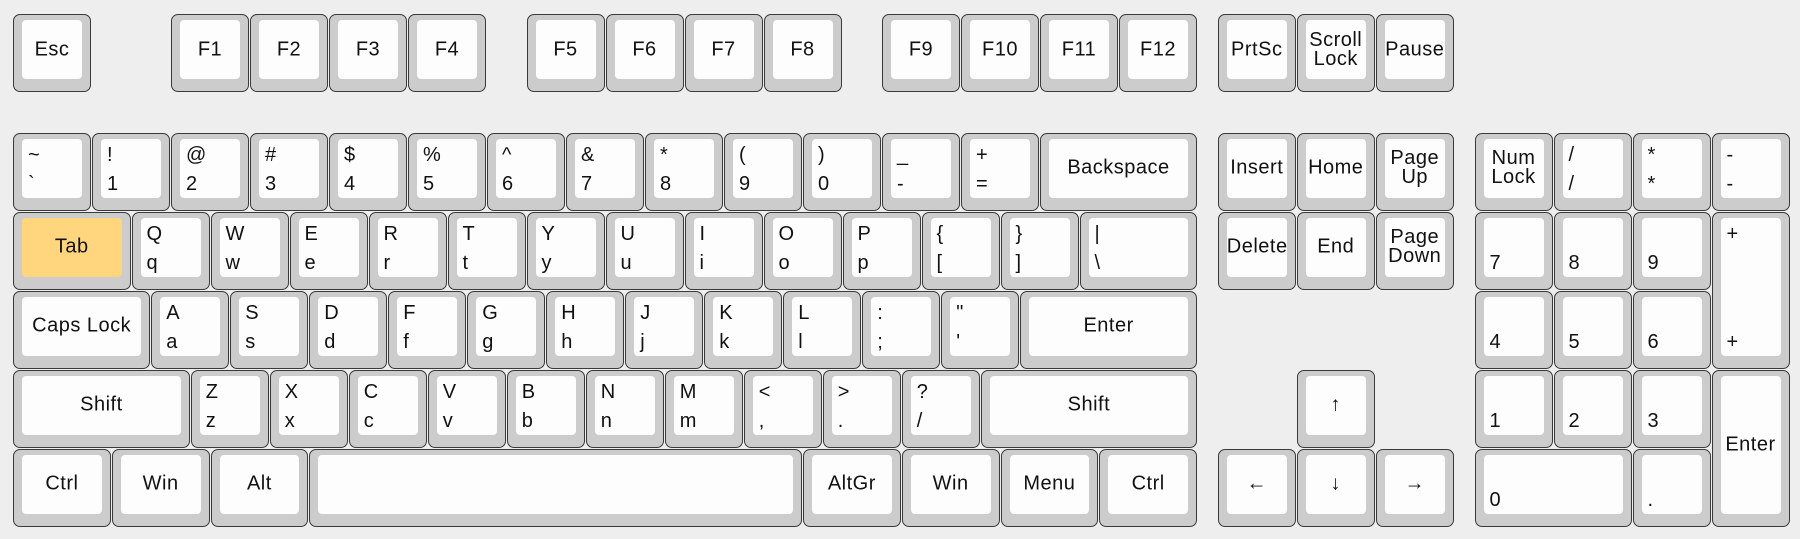 The image size is (1800, 539). Describe the element at coordinates (684, 171) in the screenshot. I see `key-8: * 8` at that location.